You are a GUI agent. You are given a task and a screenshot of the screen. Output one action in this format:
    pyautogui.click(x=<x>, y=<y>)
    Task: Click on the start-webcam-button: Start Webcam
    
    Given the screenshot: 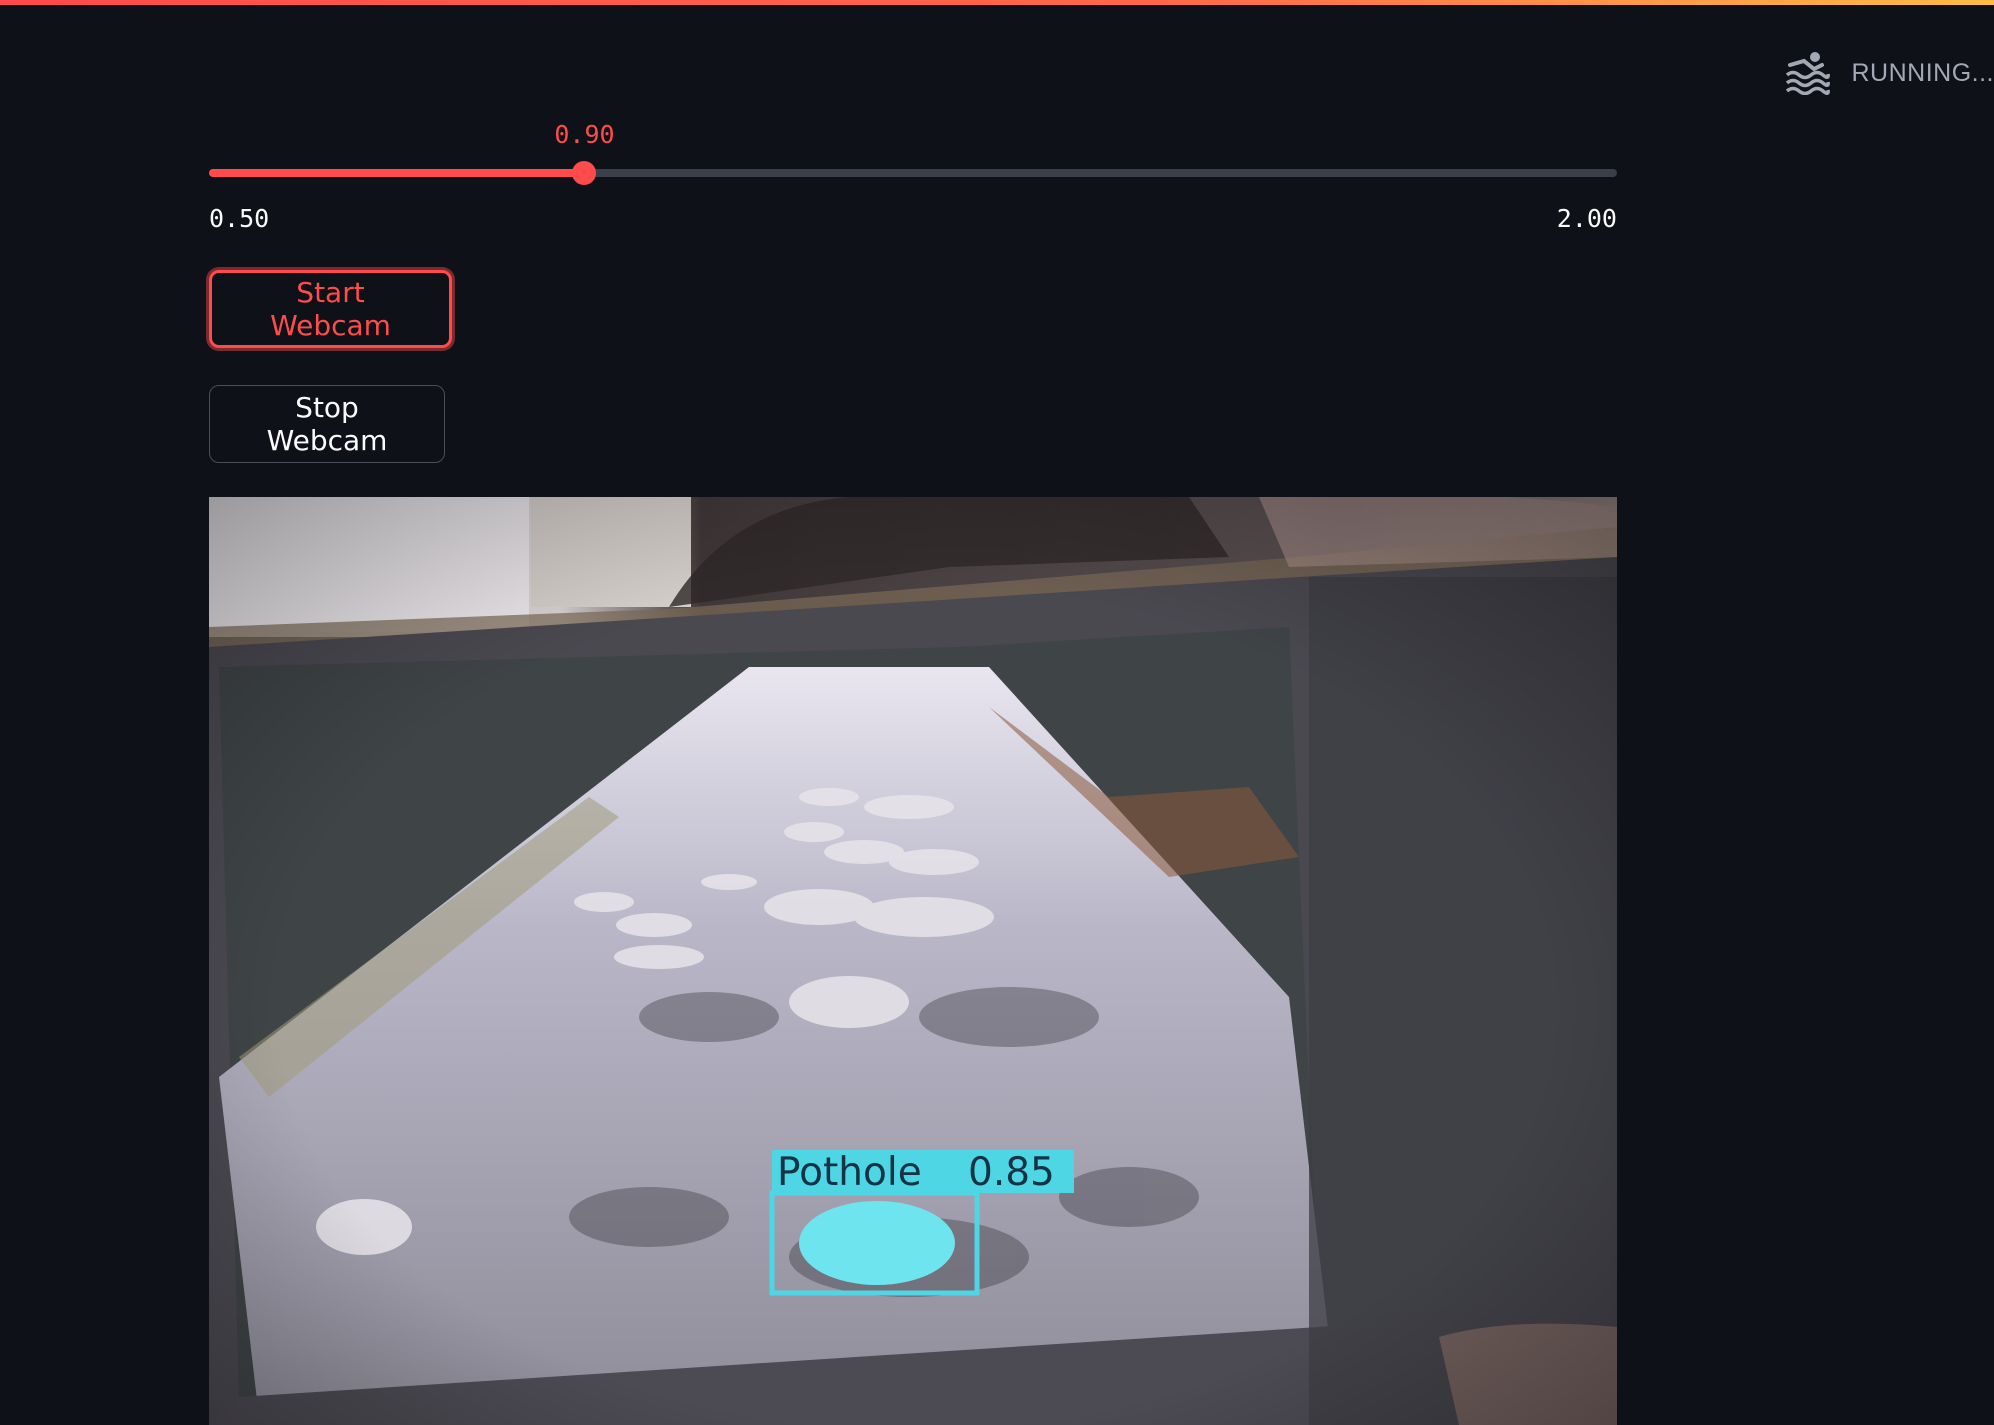 What is the action you would take?
    pyautogui.click(x=330, y=309)
    